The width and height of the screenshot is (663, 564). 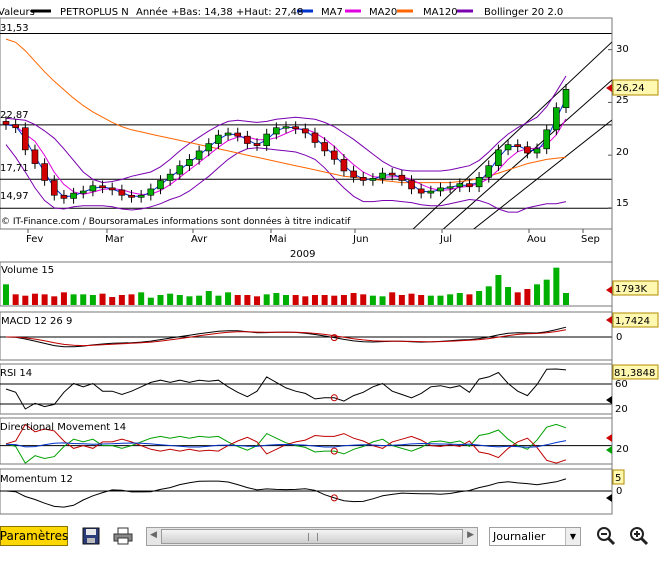 What do you see at coordinates (34, 239) in the screenshot?
I see `x-label-fev: Fev` at bounding box center [34, 239].